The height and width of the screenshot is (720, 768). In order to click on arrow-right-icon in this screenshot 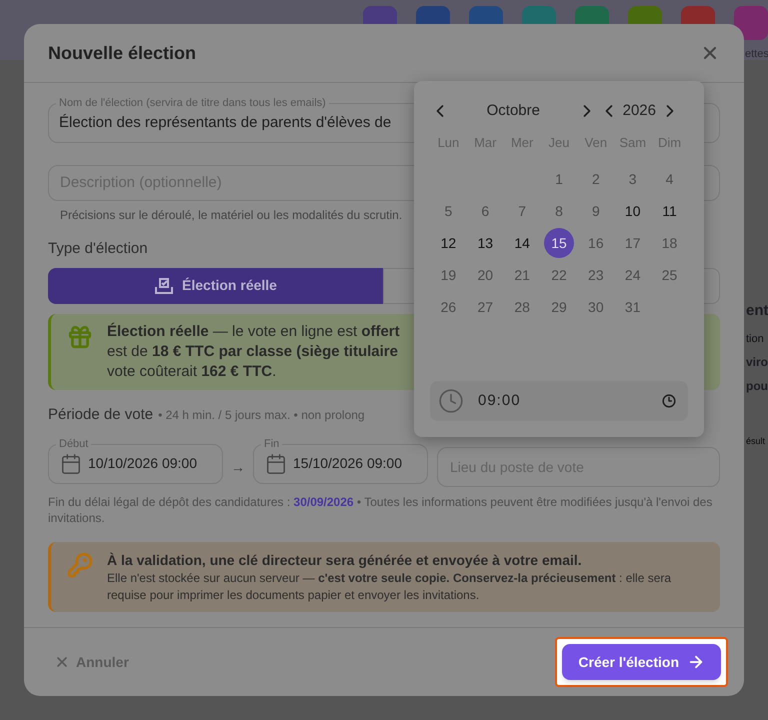, I will do `click(696, 662)`.